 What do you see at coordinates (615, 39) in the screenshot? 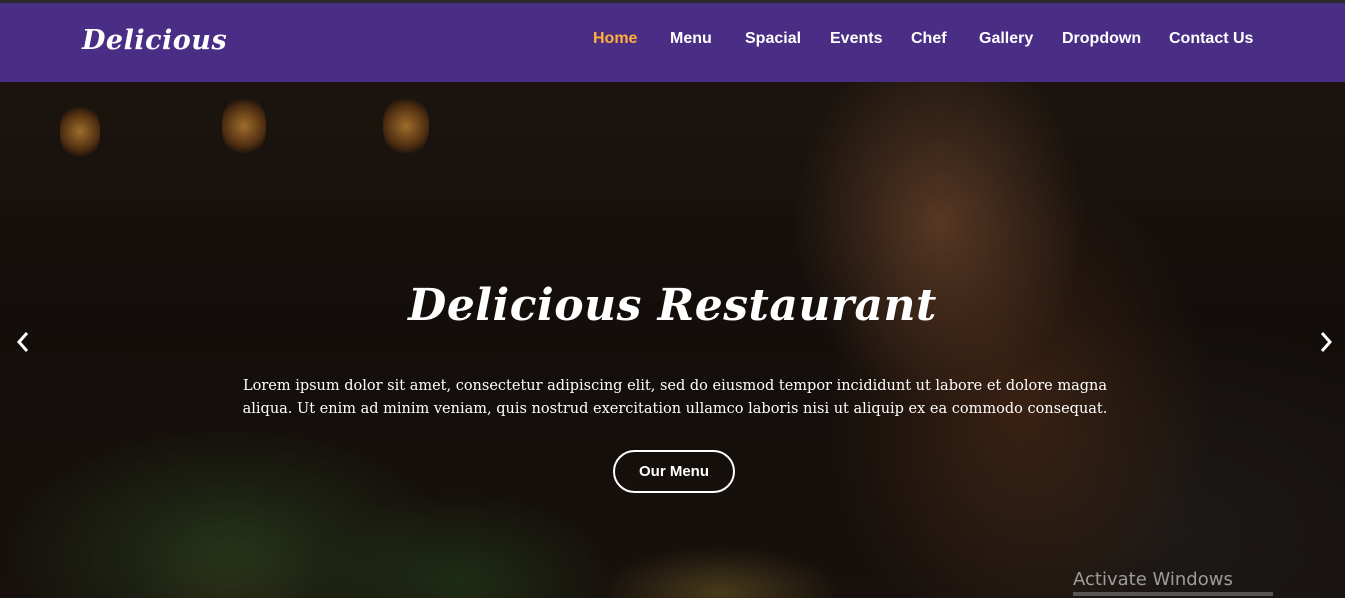
I see `nav-link-home: Home` at bounding box center [615, 39].